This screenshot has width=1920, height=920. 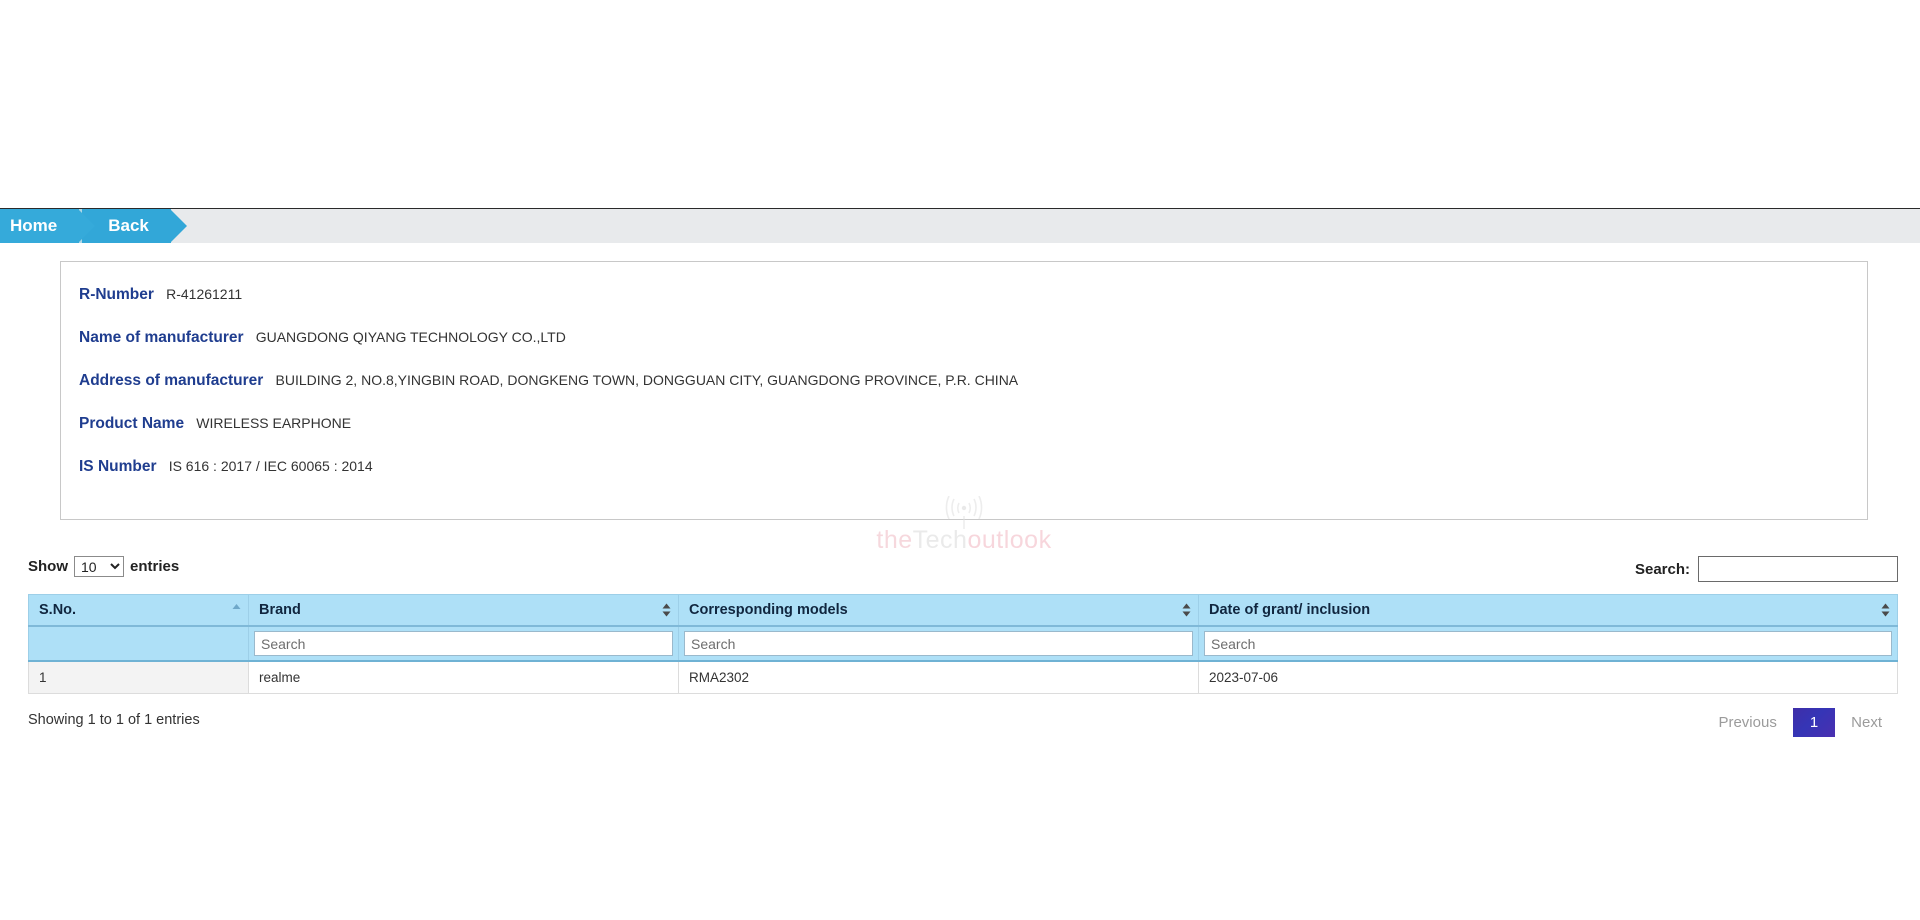 What do you see at coordinates (1798, 569) in the screenshot?
I see `global-search-input` at bounding box center [1798, 569].